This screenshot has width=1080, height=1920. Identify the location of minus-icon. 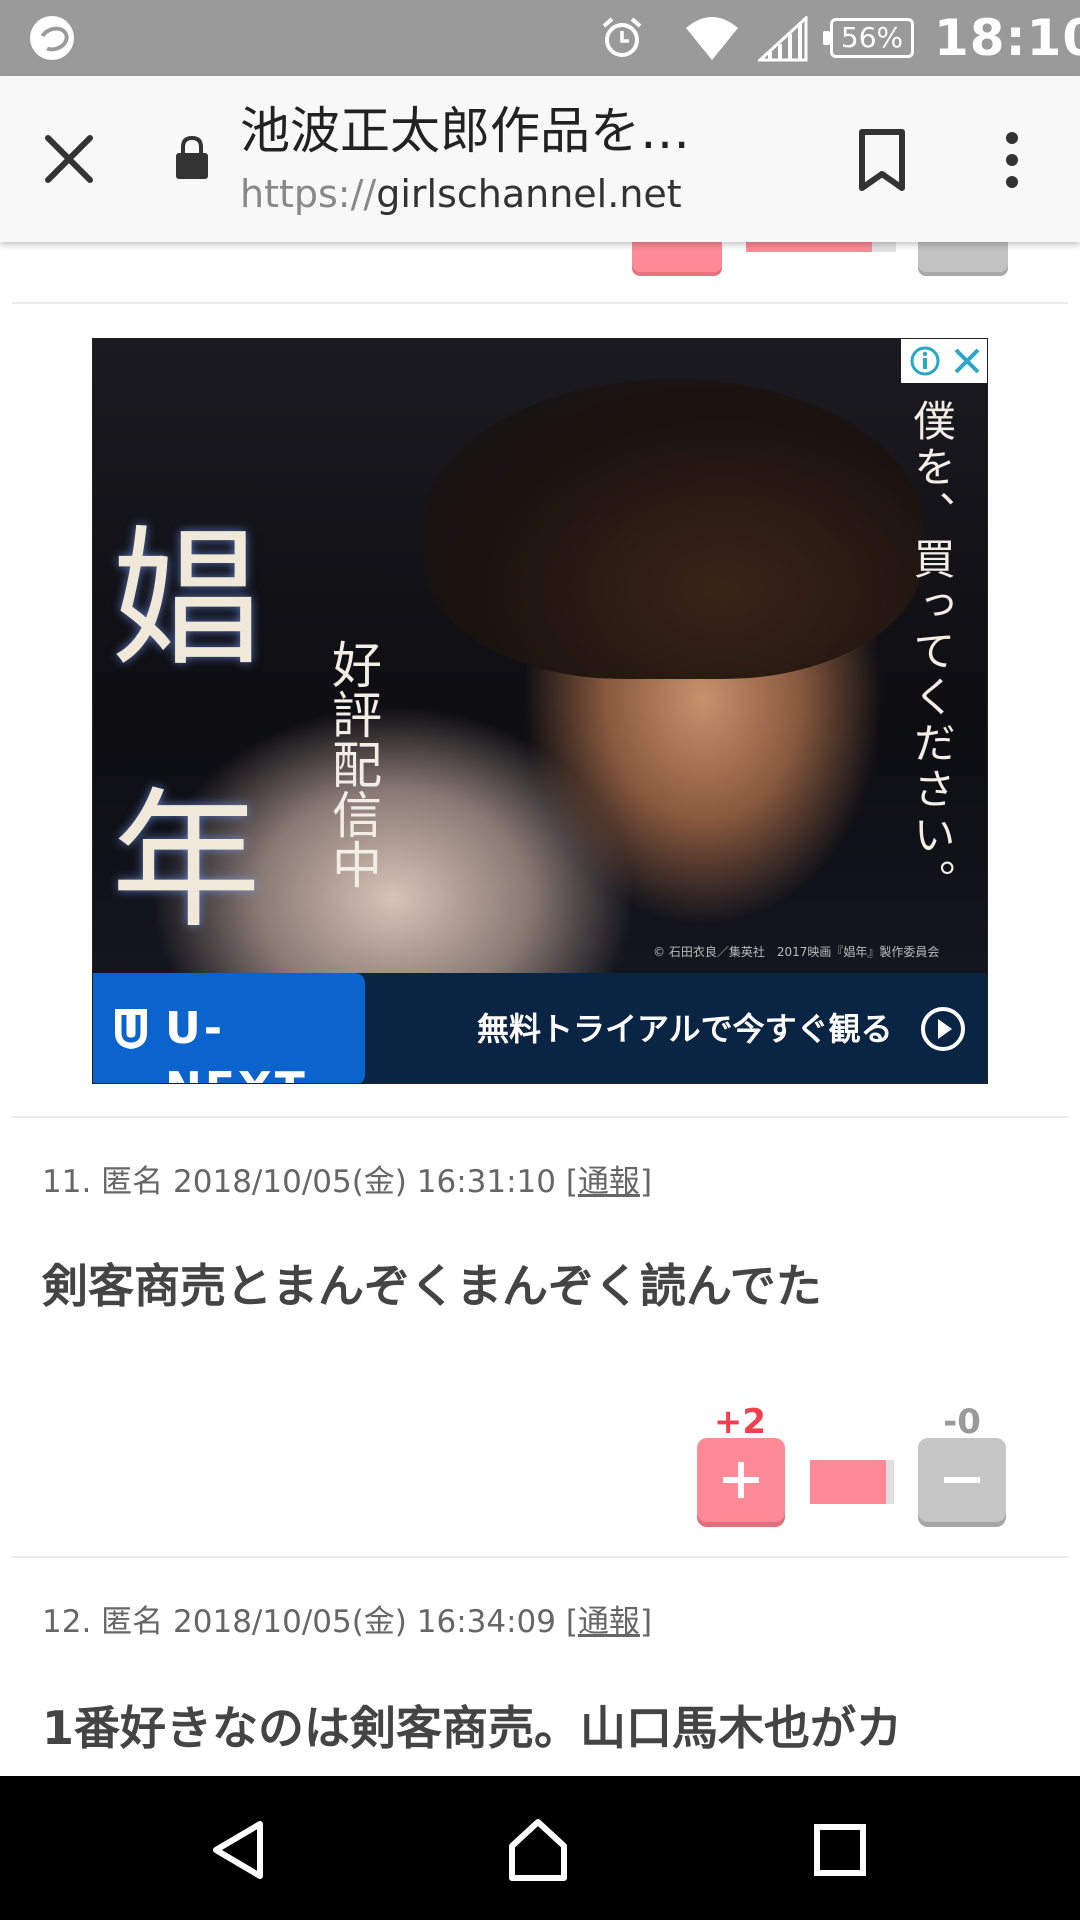
(962, 1480).